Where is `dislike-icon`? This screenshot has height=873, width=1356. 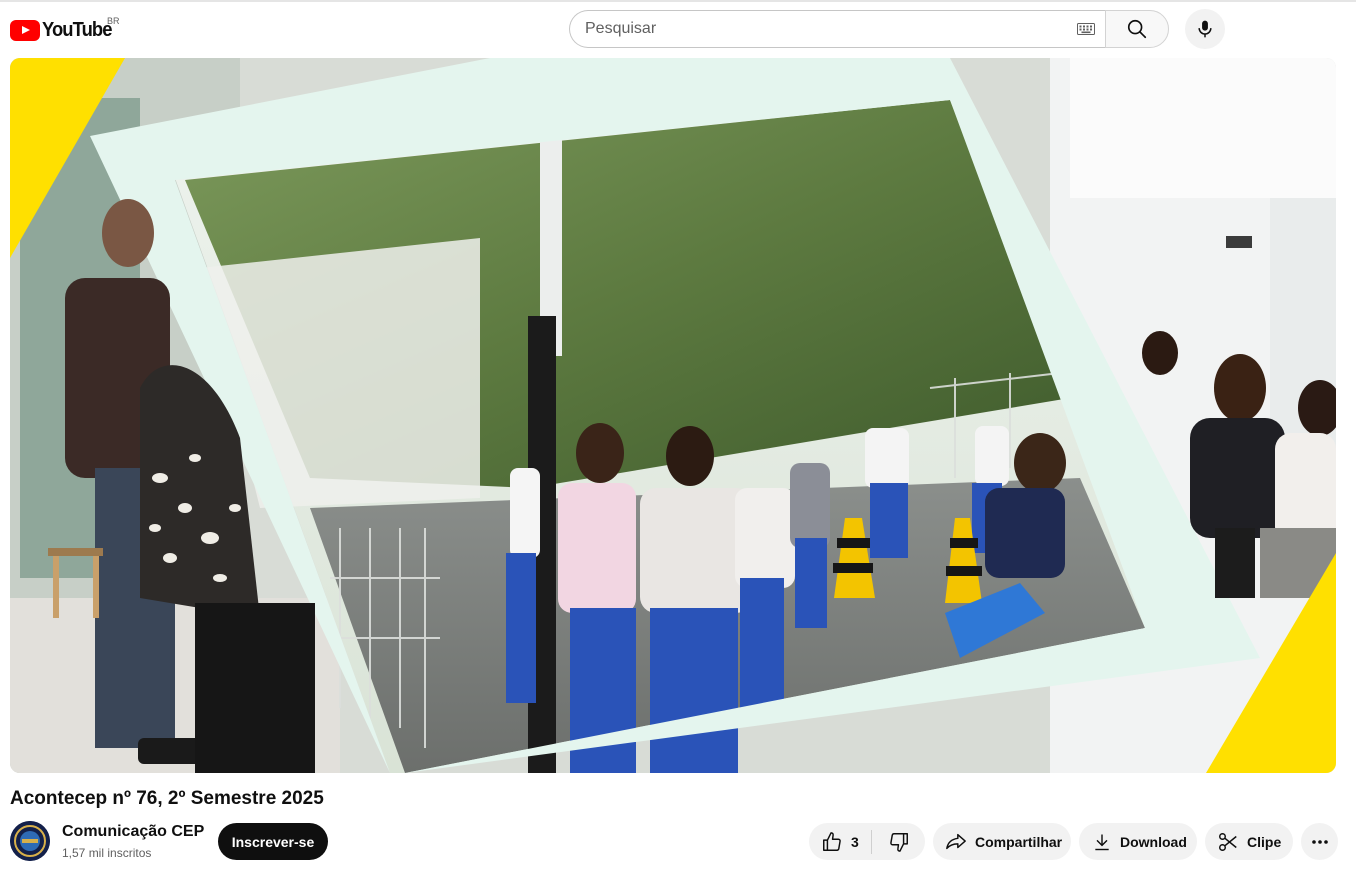 dislike-icon is located at coordinates (898, 842).